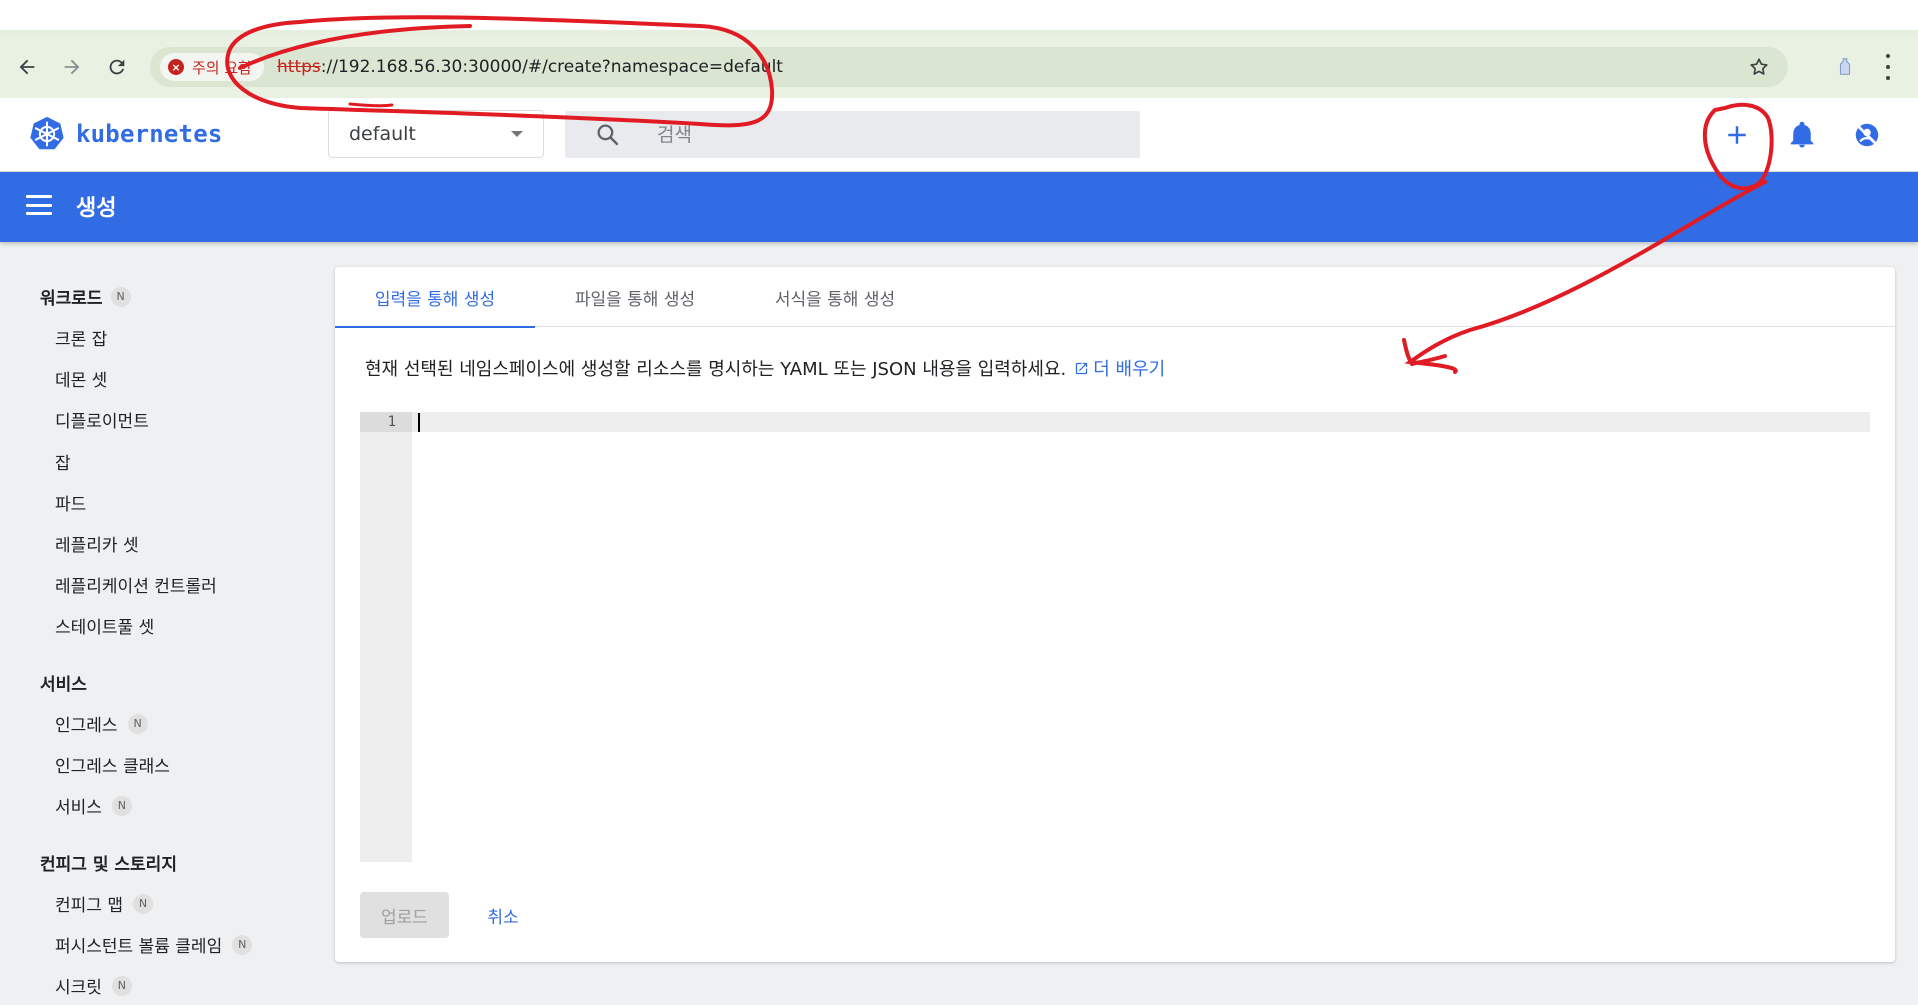 The image size is (1918, 1005). I want to click on learn-more-link: 더 배우기, so click(1119, 368).